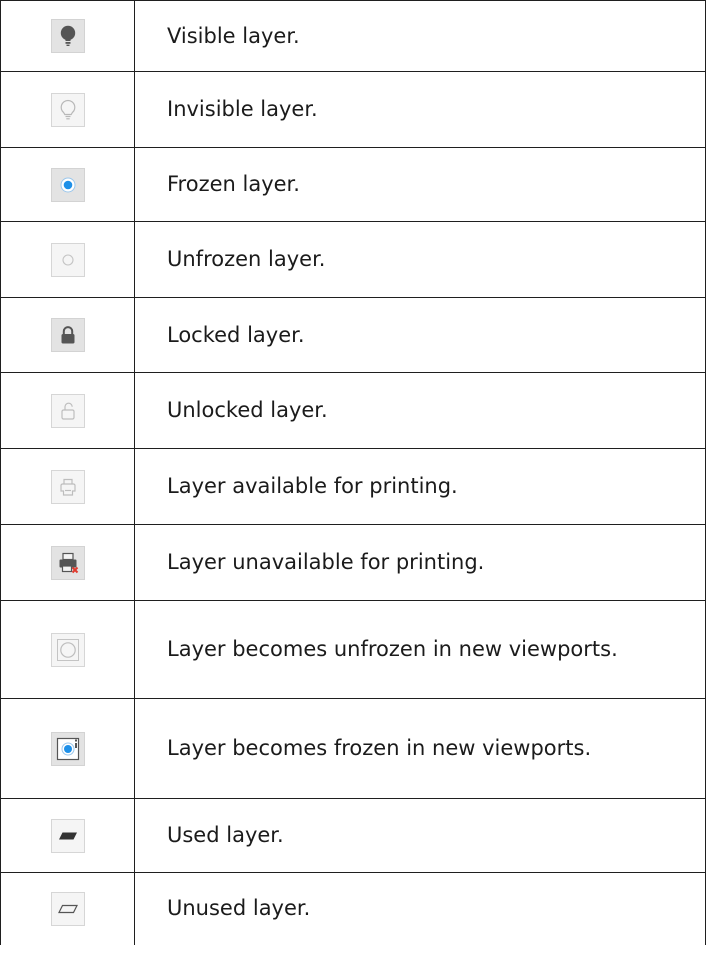 The width and height of the screenshot is (708, 965). I want to click on legend-description: Locked layer., so click(420, 335).